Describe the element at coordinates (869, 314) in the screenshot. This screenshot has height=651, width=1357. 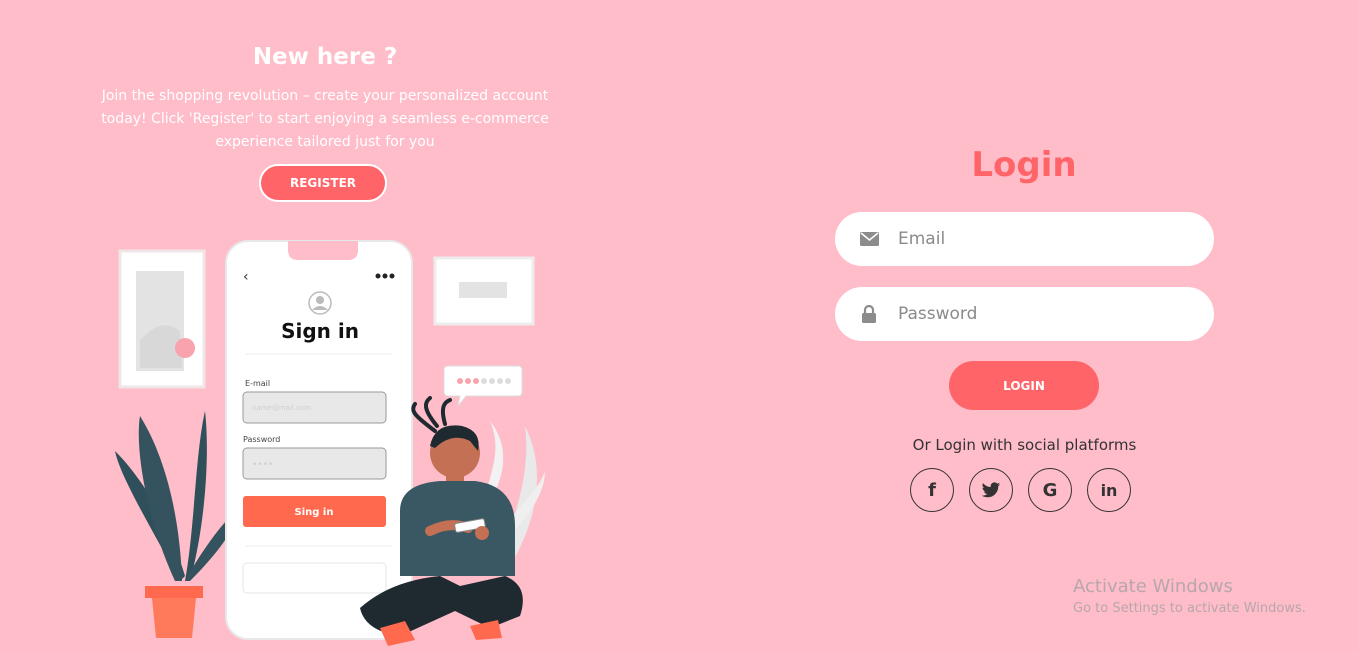
I see `lock-icon` at that location.